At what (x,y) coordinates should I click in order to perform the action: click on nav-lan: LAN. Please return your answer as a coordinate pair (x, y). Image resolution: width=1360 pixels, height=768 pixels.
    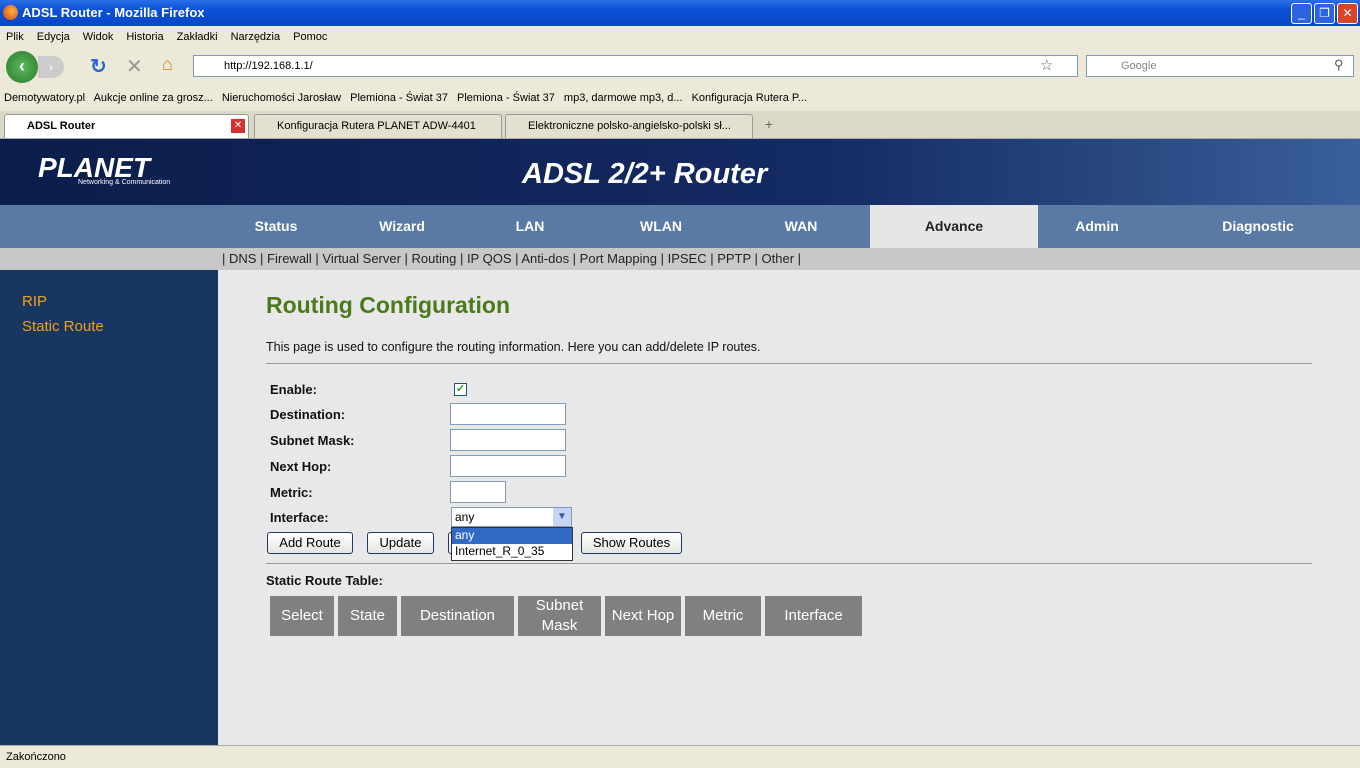
    Looking at the image, I should click on (530, 226).